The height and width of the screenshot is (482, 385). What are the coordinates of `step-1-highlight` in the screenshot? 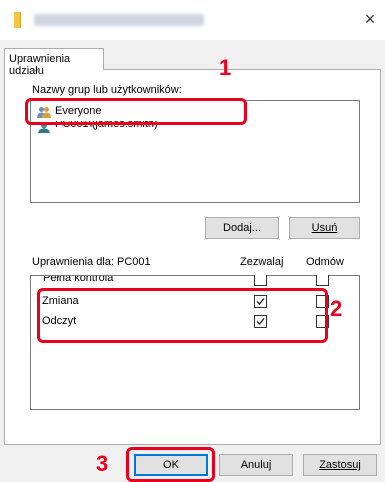 It's located at (136, 111).